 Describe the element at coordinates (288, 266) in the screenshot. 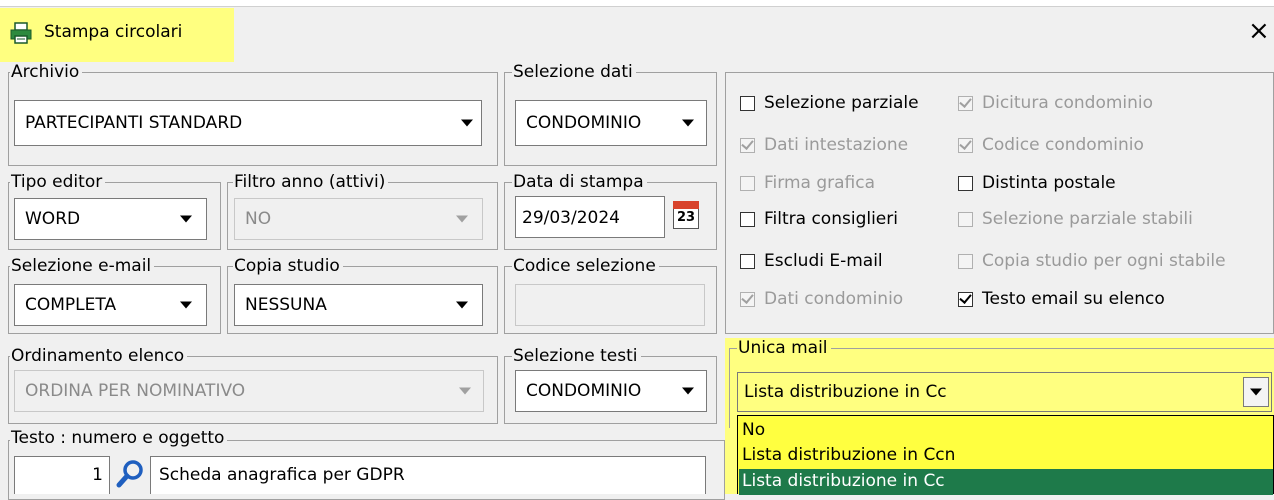

I see `copia-studio-label: Copia studio` at that location.